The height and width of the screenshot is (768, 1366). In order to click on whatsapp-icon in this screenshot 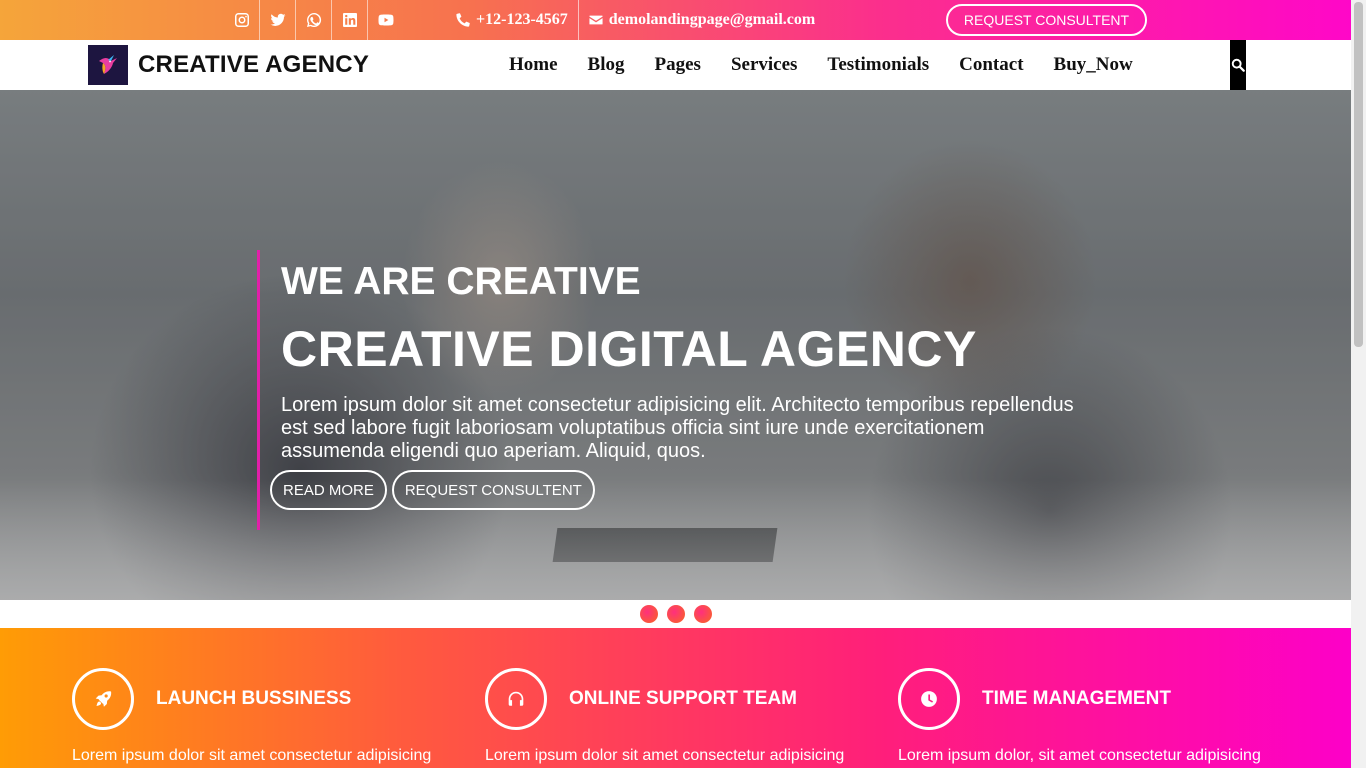, I will do `click(313, 19)`.